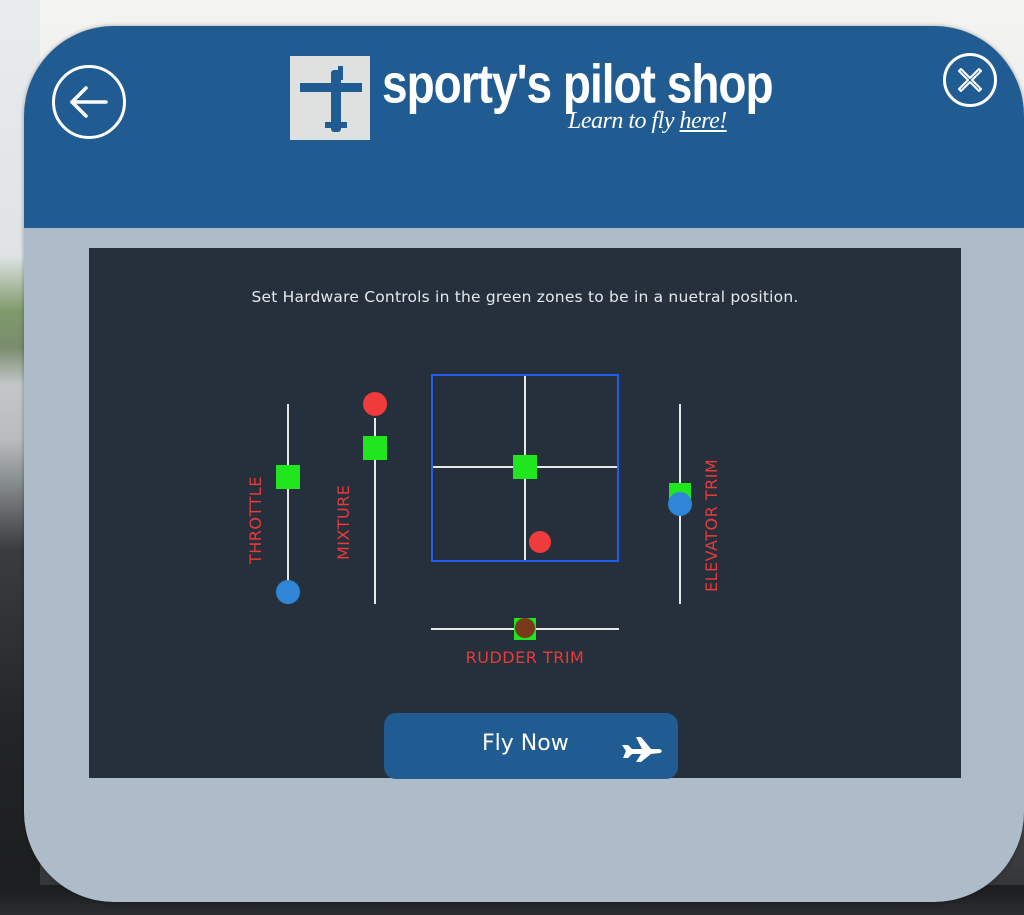  Describe the element at coordinates (624, 121) in the screenshot. I see `tagline-prefix: Learn to fly` at that location.